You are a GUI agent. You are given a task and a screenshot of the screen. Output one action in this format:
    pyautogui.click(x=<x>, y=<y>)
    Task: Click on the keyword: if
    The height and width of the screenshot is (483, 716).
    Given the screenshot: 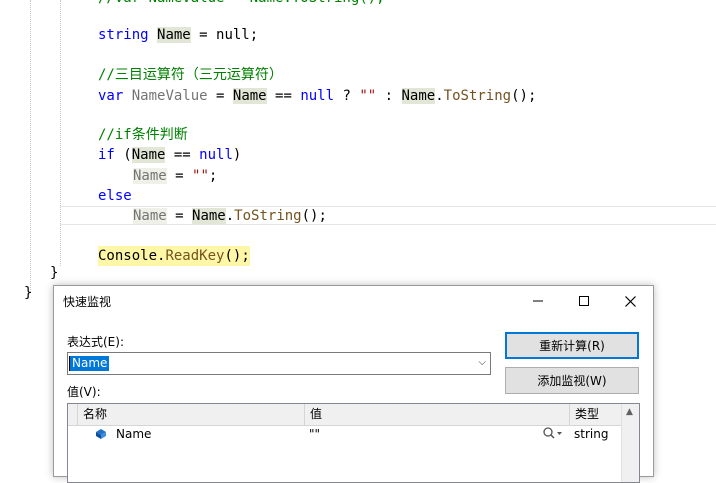 What is the action you would take?
    pyautogui.click(x=106, y=155)
    